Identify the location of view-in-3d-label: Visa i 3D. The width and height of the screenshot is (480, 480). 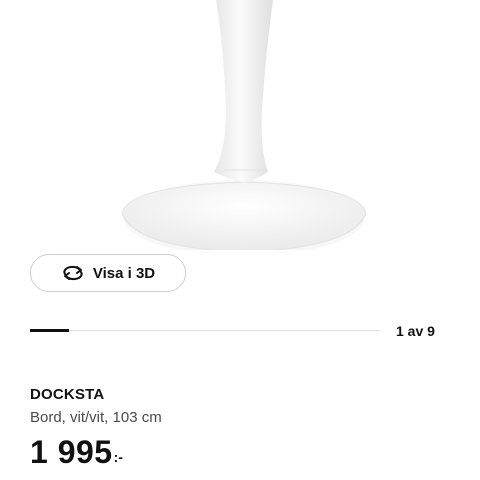
(124, 273).